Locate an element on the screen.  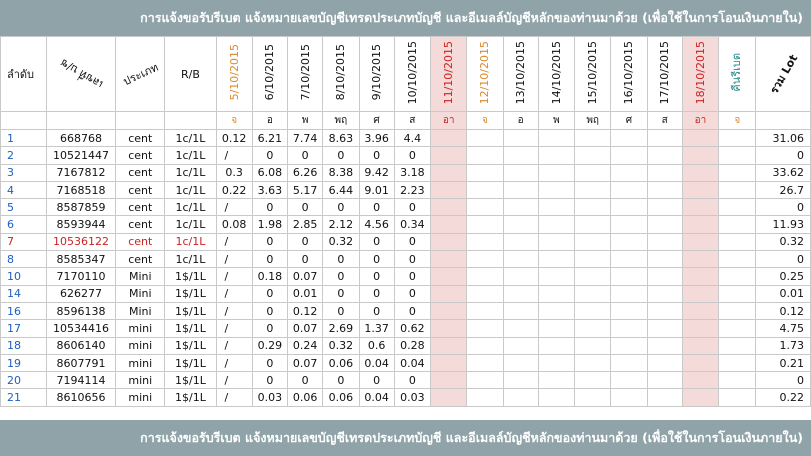
day-abbr: จ is located at coordinates (737, 120).